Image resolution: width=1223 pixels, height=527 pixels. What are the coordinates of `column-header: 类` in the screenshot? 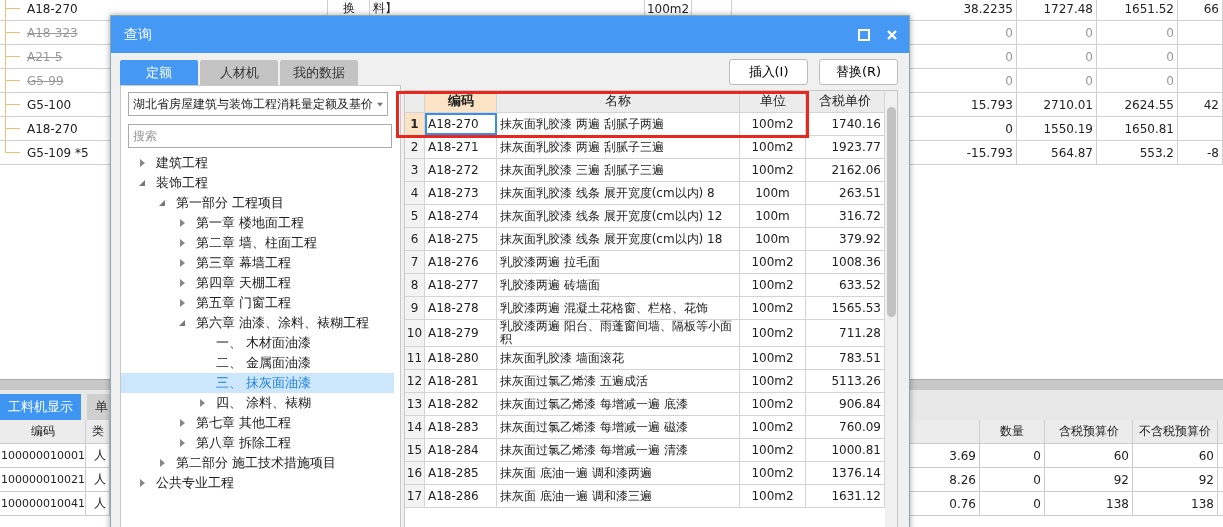 It's located at (98, 432).